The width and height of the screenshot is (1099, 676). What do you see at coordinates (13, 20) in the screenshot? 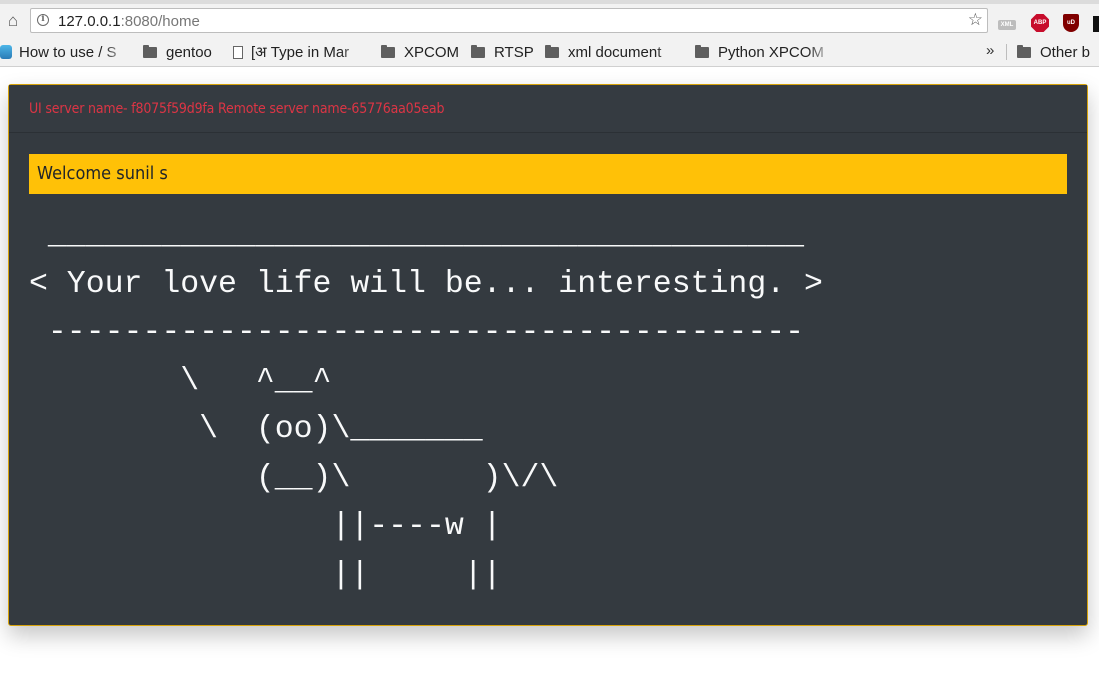
I see `home-icon: ⌂` at bounding box center [13, 20].